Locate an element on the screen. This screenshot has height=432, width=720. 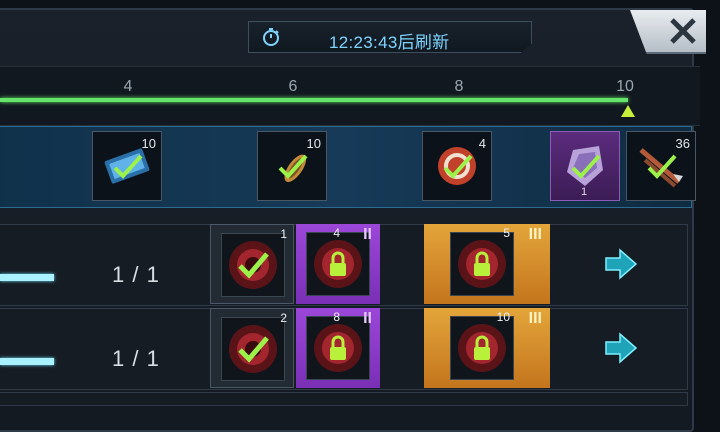
close-icon is located at coordinates (683, 31).